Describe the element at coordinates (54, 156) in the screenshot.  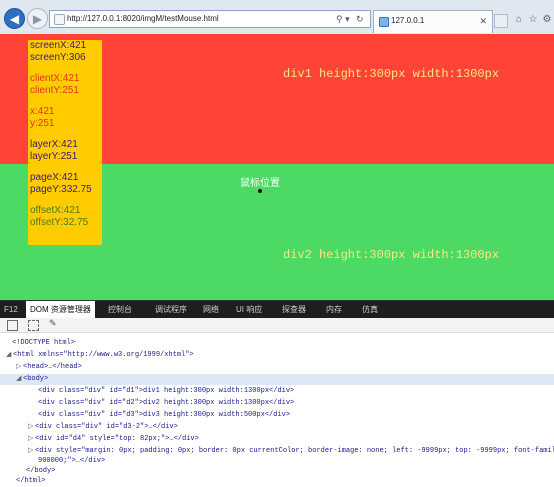
I see `coord-layer-y: layerY:251` at that location.